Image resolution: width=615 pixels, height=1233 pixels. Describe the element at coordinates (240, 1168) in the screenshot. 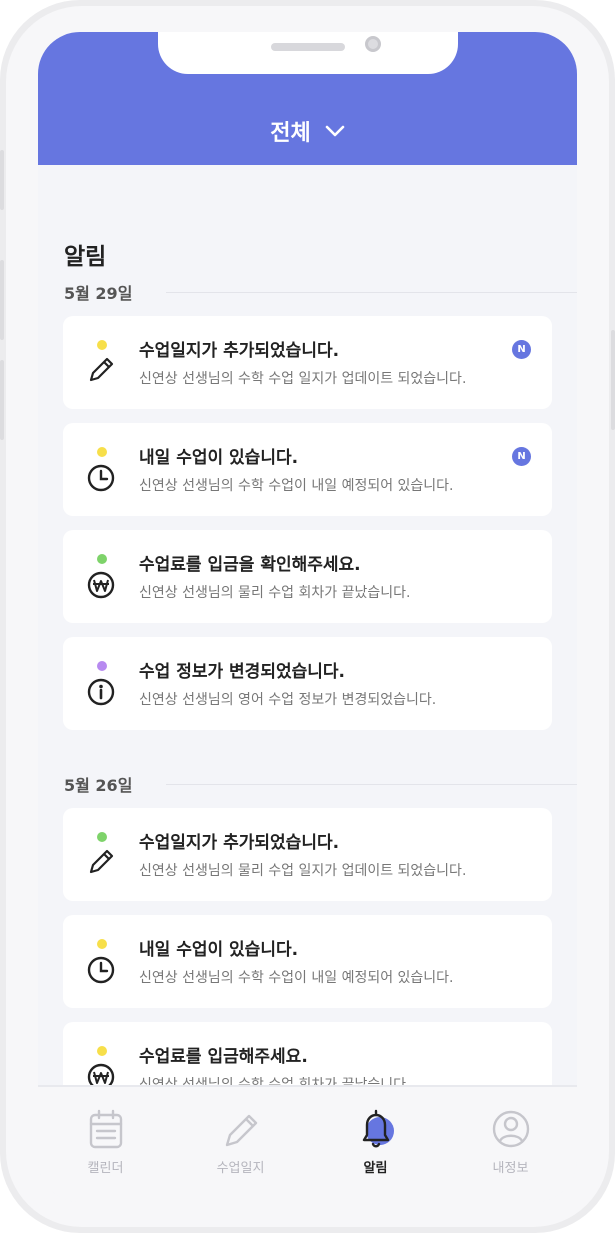

I see `tab-label: 수업일지` at that location.